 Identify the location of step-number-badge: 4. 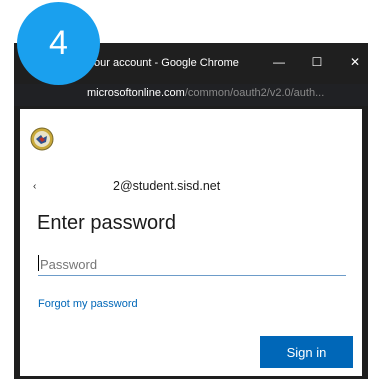
(58, 43).